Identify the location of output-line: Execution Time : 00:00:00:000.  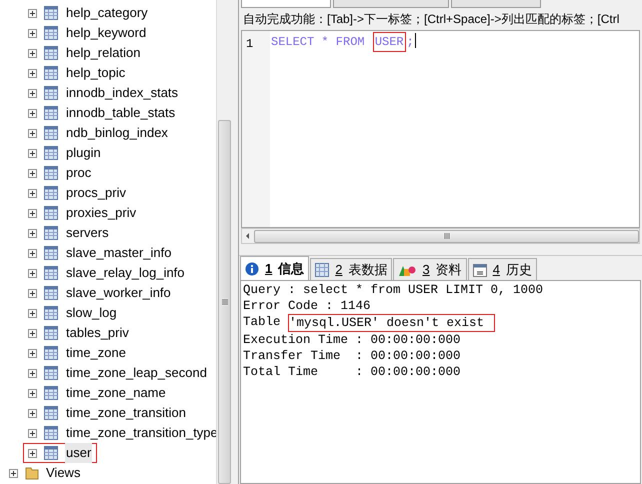
(352, 340).